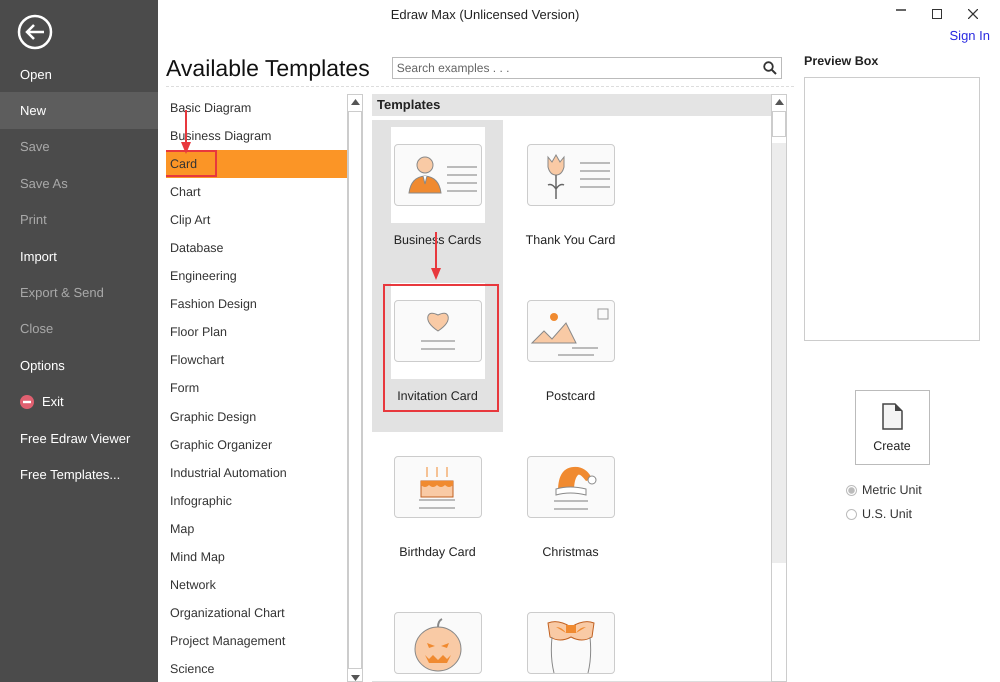 The image size is (1000, 682). I want to click on category-item: Database, so click(256, 248).